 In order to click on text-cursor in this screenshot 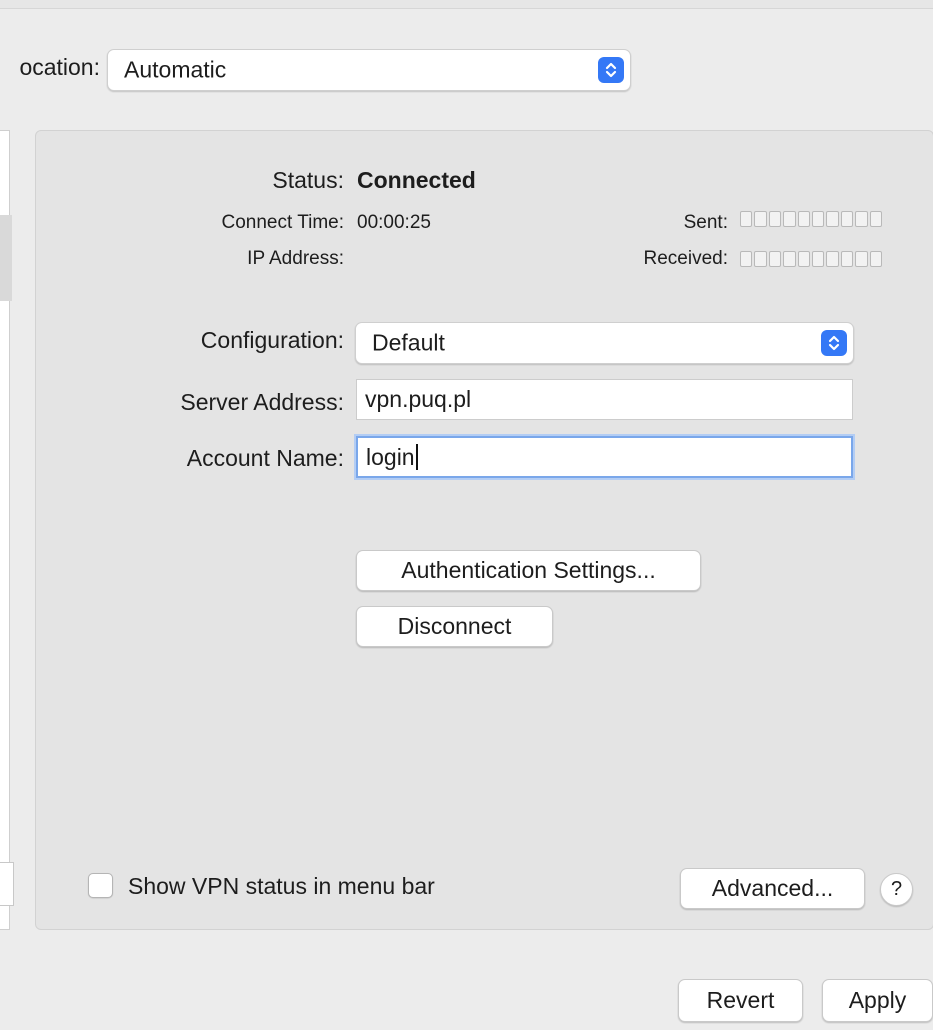, I will do `click(416, 457)`.